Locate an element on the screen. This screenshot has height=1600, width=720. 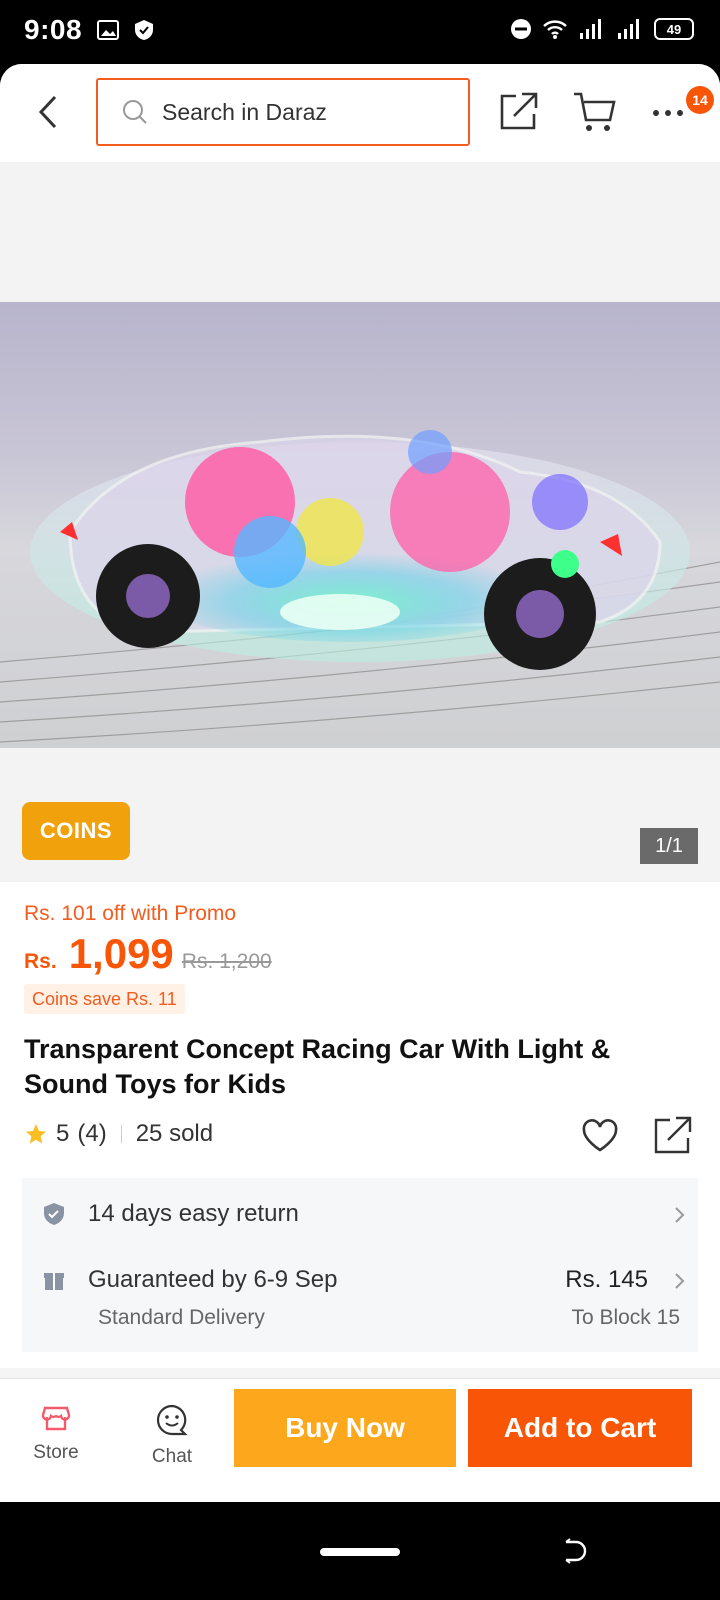
dnd-icon is located at coordinates (521, 29).